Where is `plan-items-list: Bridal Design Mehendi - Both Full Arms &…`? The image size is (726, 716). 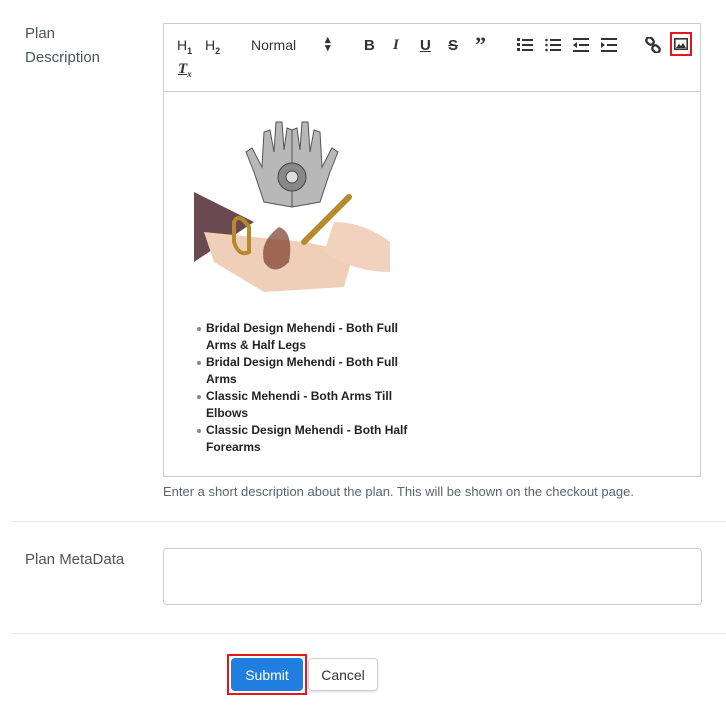 plan-items-list: Bridal Design Mehendi - Both Full Arms &… is located at coordinates (310, 388).